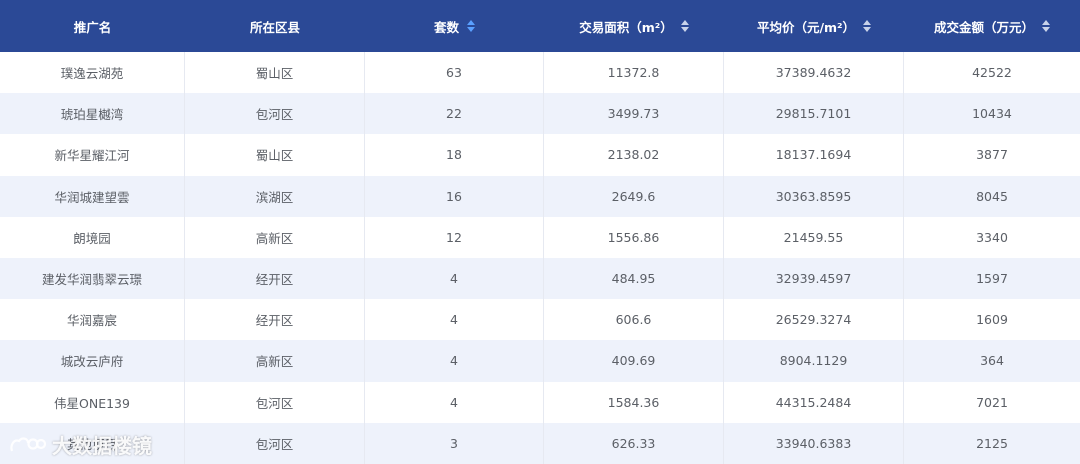 The image size is (1080, 464). I want to click on cell-area: 606.6, so click(634, 320).